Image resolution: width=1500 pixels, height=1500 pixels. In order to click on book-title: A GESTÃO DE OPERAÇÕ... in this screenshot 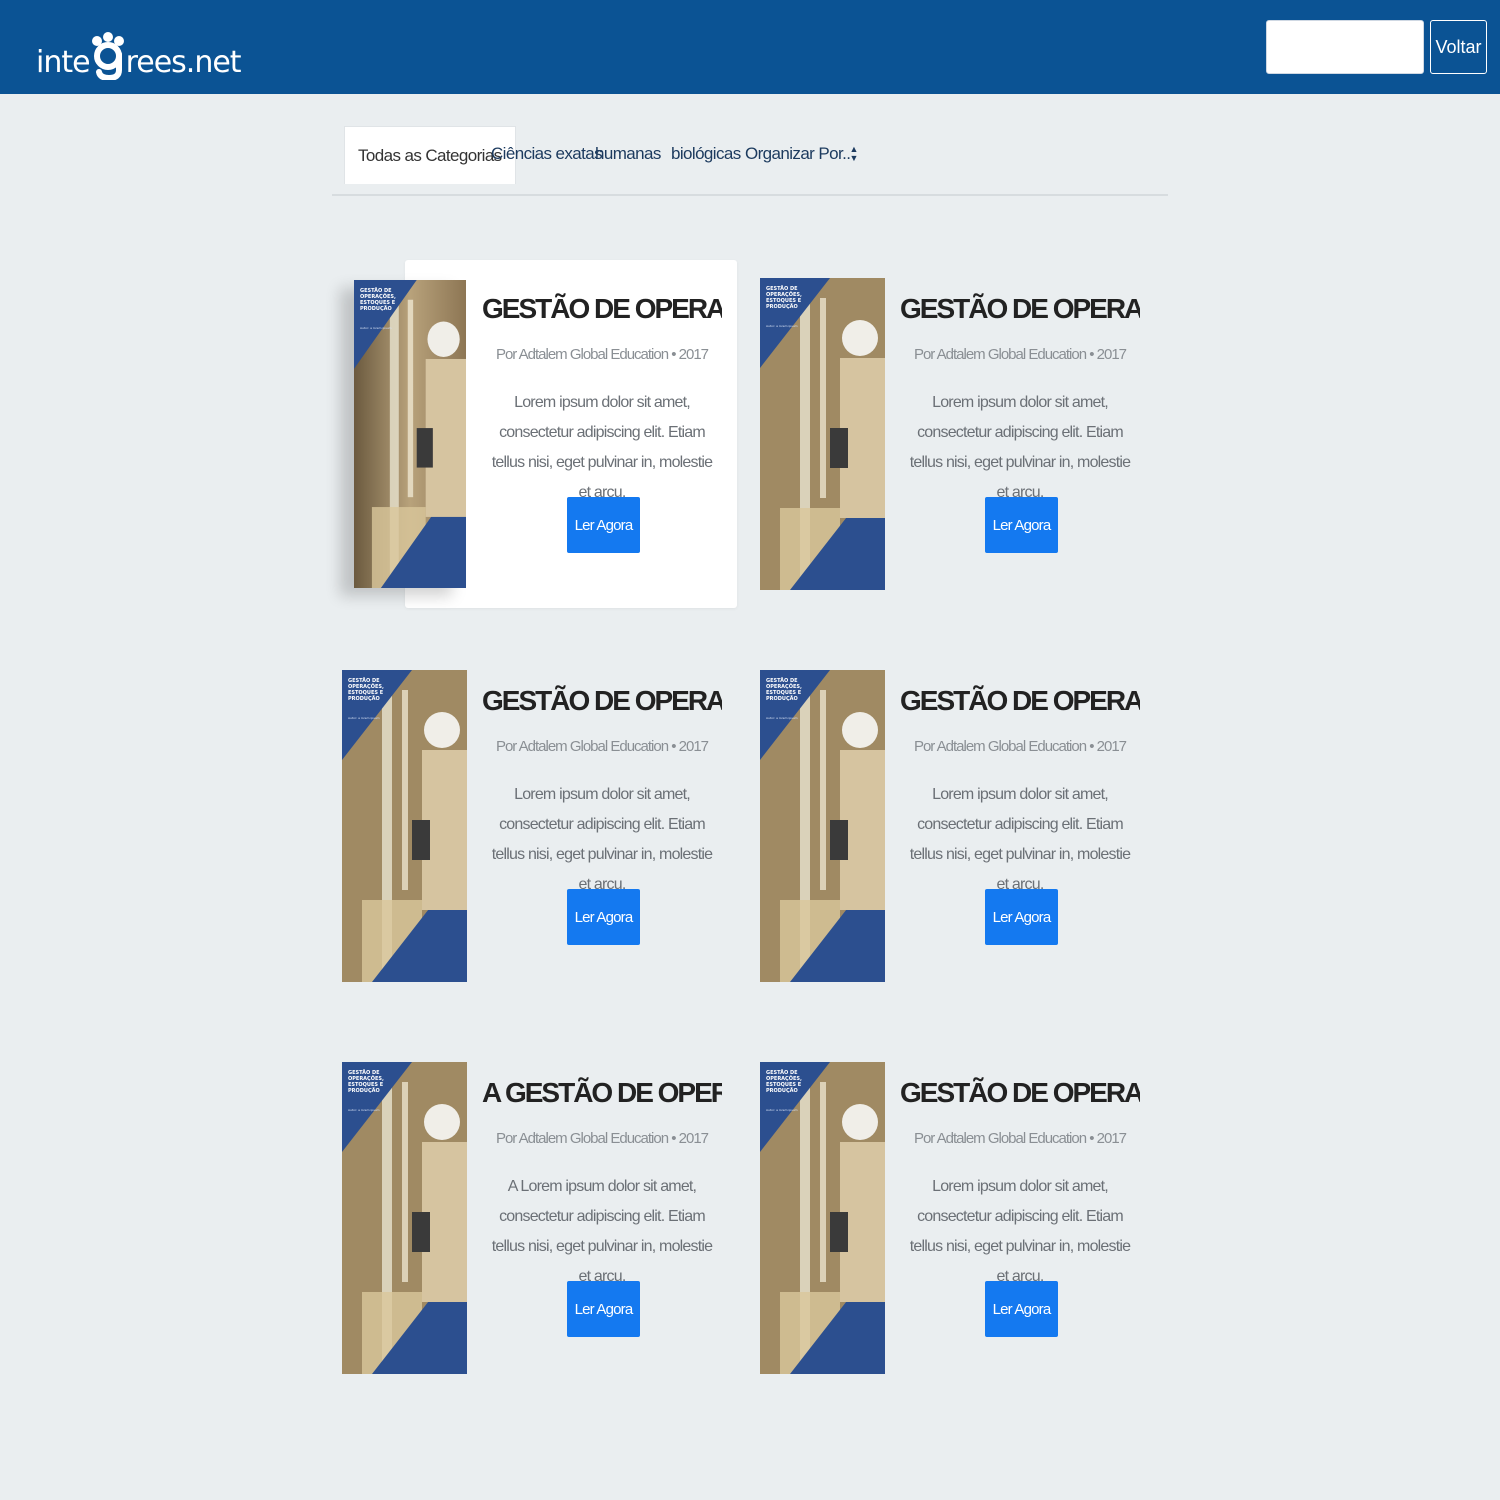, I will do `click(602, 1093)`.